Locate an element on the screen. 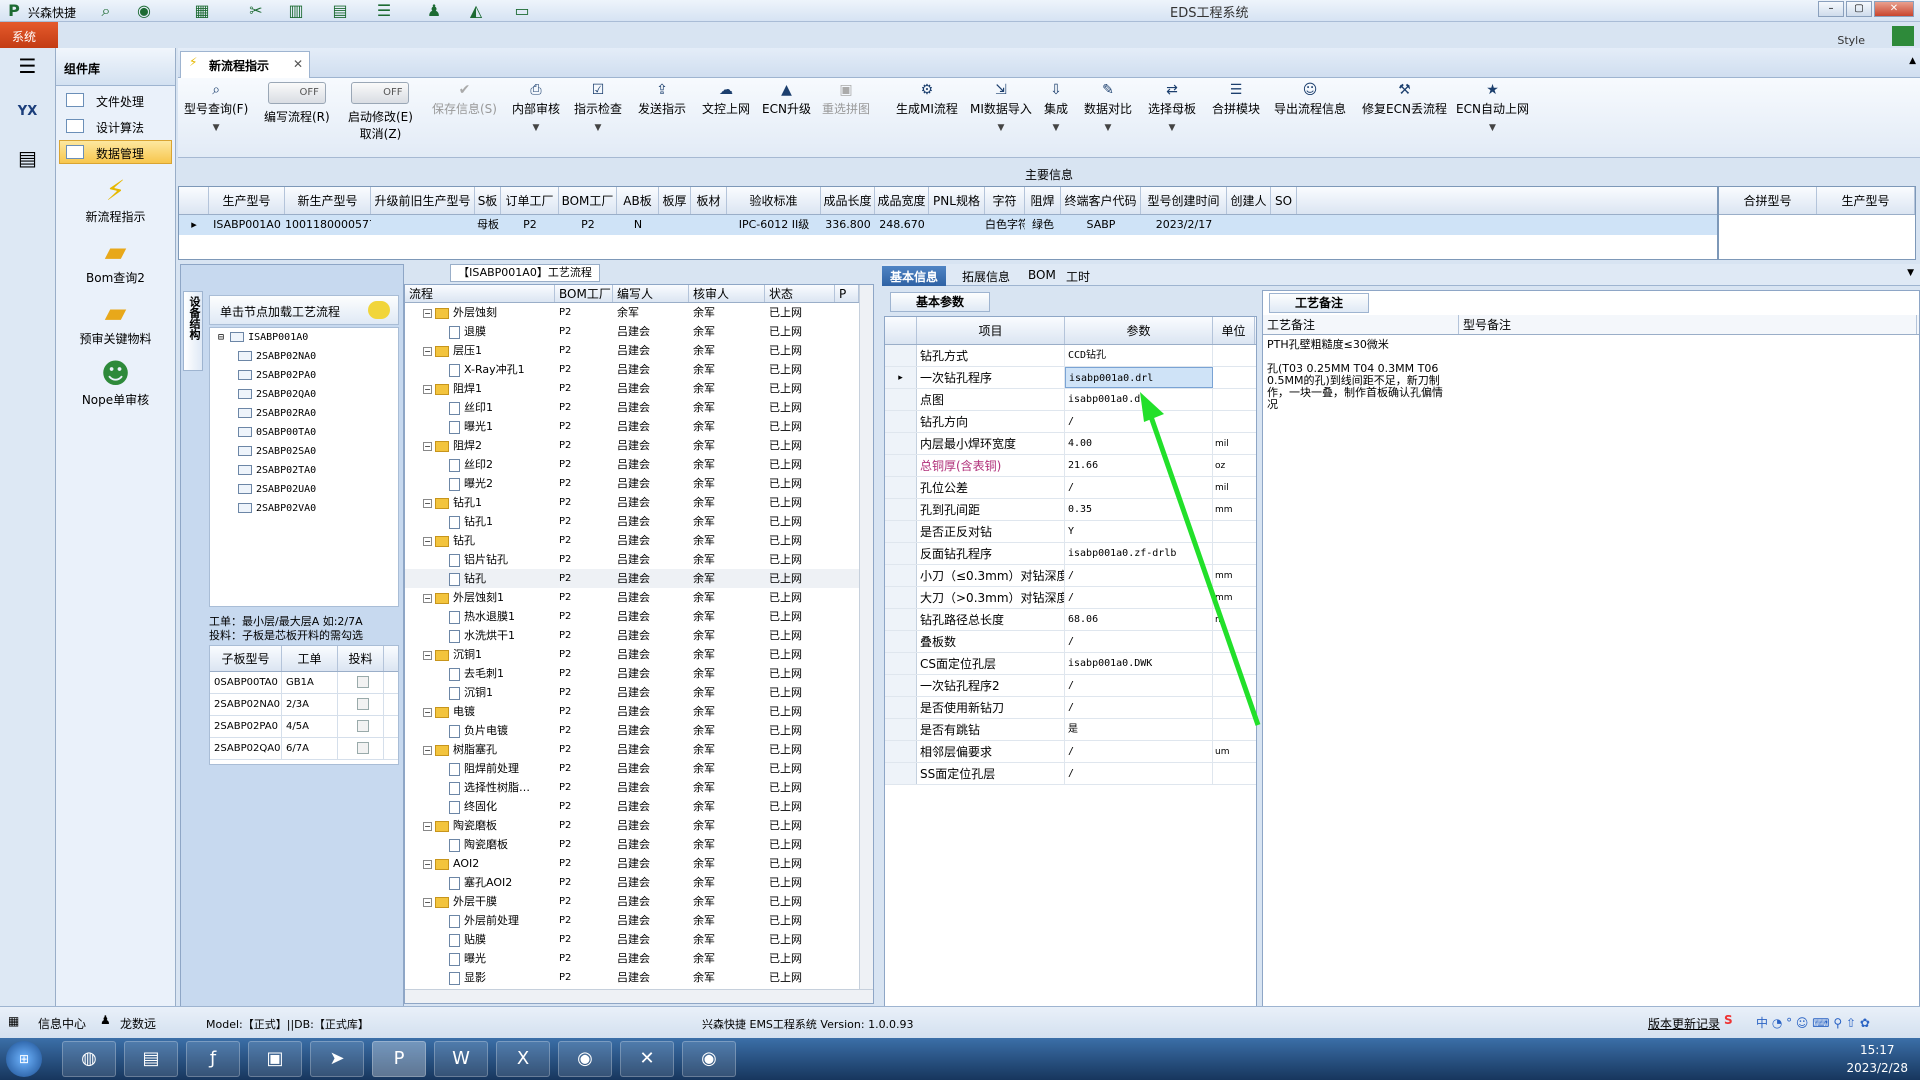 The width and height of the screenshot is (1920, 1080). param-value: 68.06 is located at coordinates (1139, 619).